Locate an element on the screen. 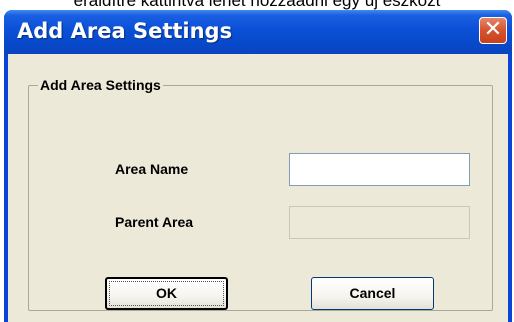 The height and width of the screenshot is (322, 514). area-name-label: Area Name is located at coordinates (152, 169).